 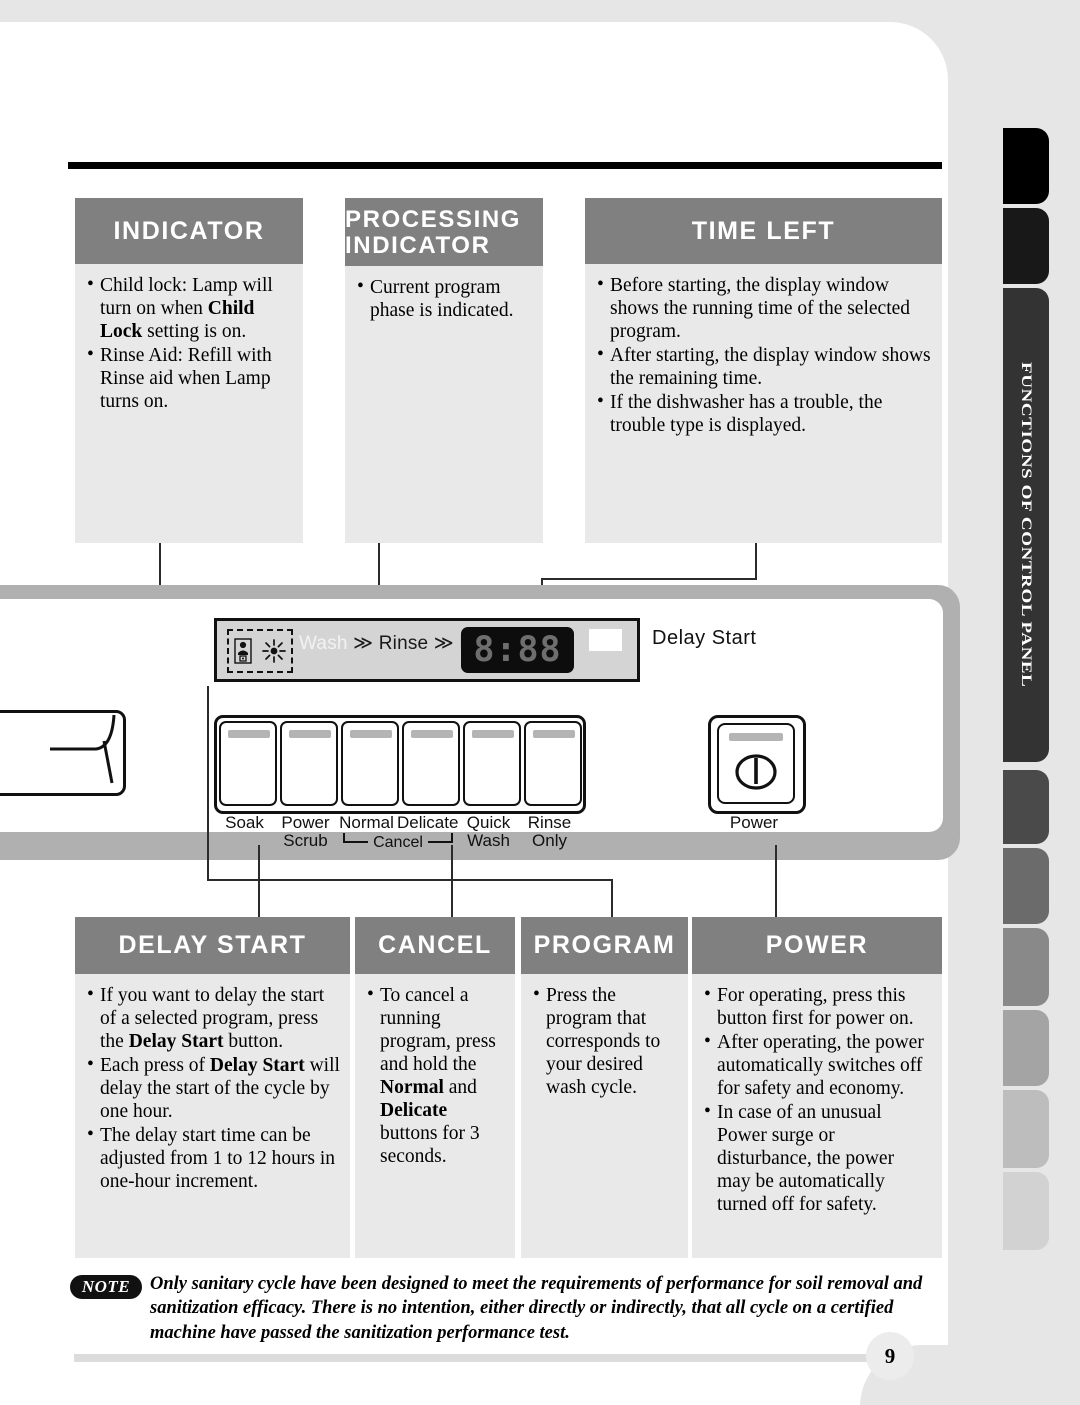 I want to click on info-box-cancel-title: CANCEL, so click(x=435, y=945).